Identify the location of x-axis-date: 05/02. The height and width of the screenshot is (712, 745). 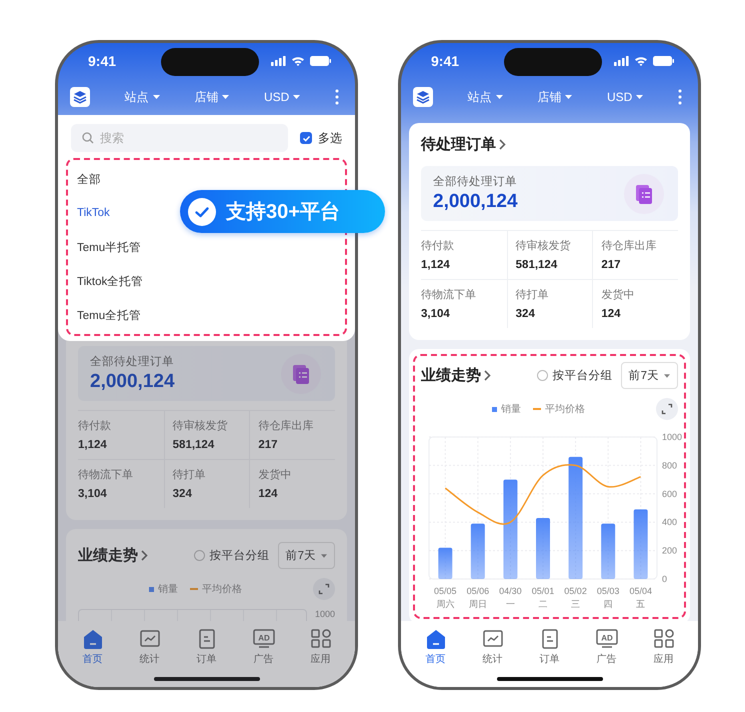
(575, 591).